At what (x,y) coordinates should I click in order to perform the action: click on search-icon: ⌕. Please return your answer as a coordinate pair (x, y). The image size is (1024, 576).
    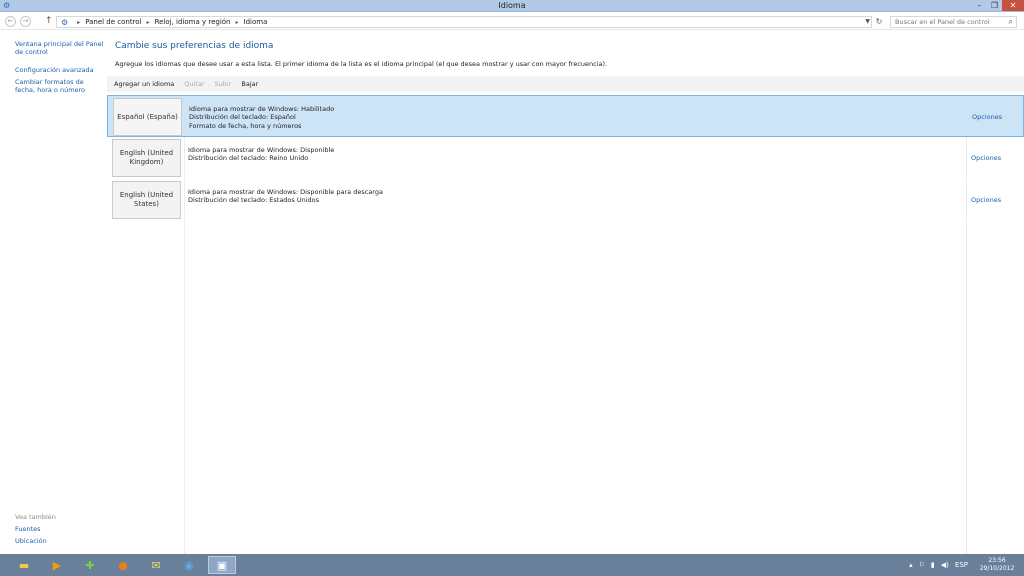
    Looking at the image, I should click on (1011, 22).